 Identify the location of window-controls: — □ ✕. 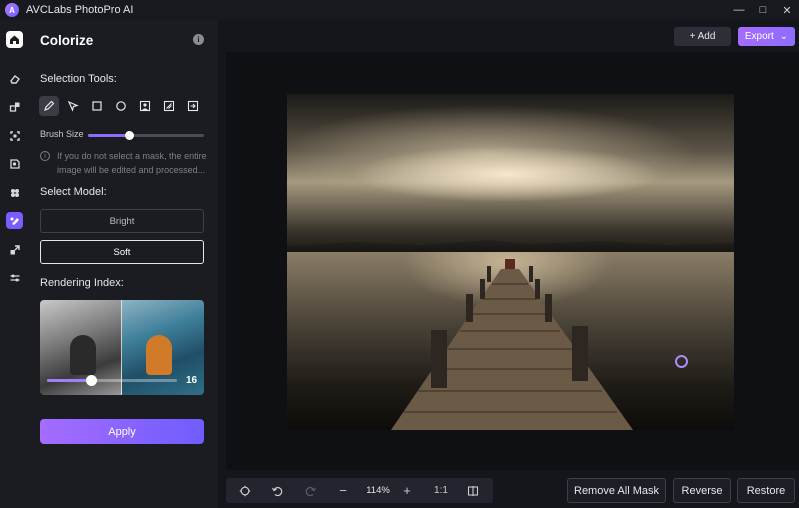
(763, 10).